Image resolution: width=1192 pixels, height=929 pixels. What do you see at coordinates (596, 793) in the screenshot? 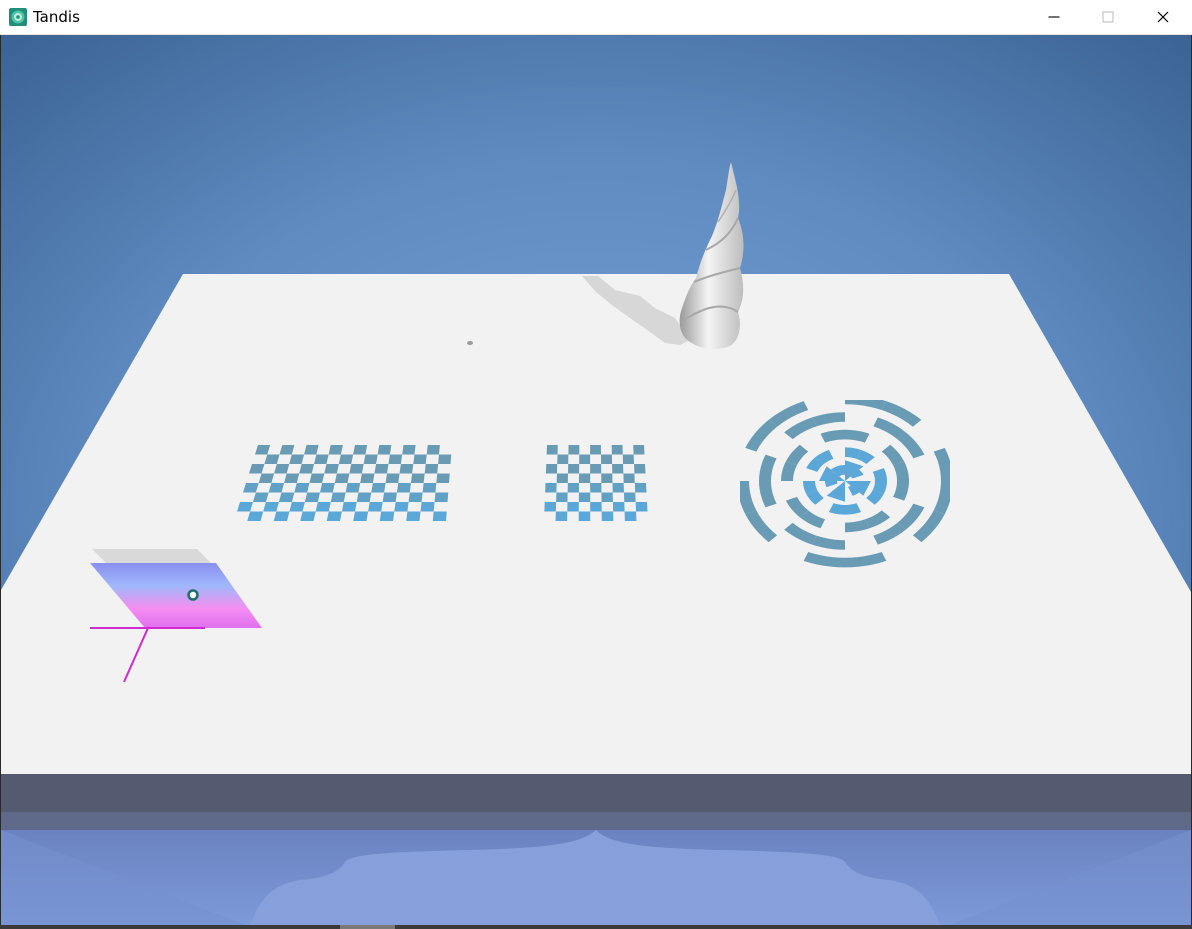
I see `table-edge-shadow` at bounding box center [596, 793].